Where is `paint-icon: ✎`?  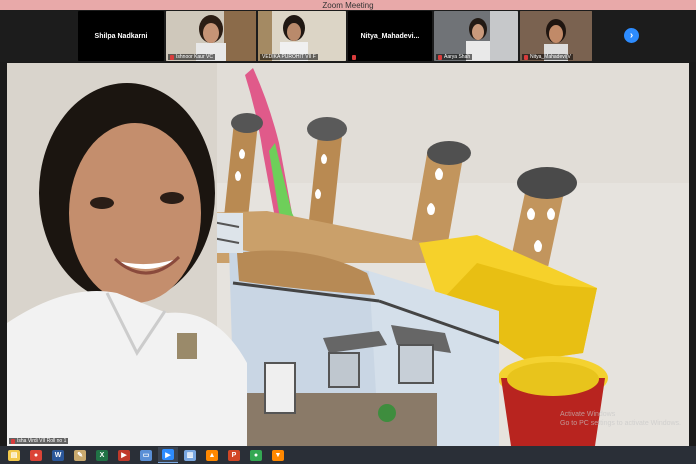
paint-icon: ✎ is located at coordinates (80, 455).